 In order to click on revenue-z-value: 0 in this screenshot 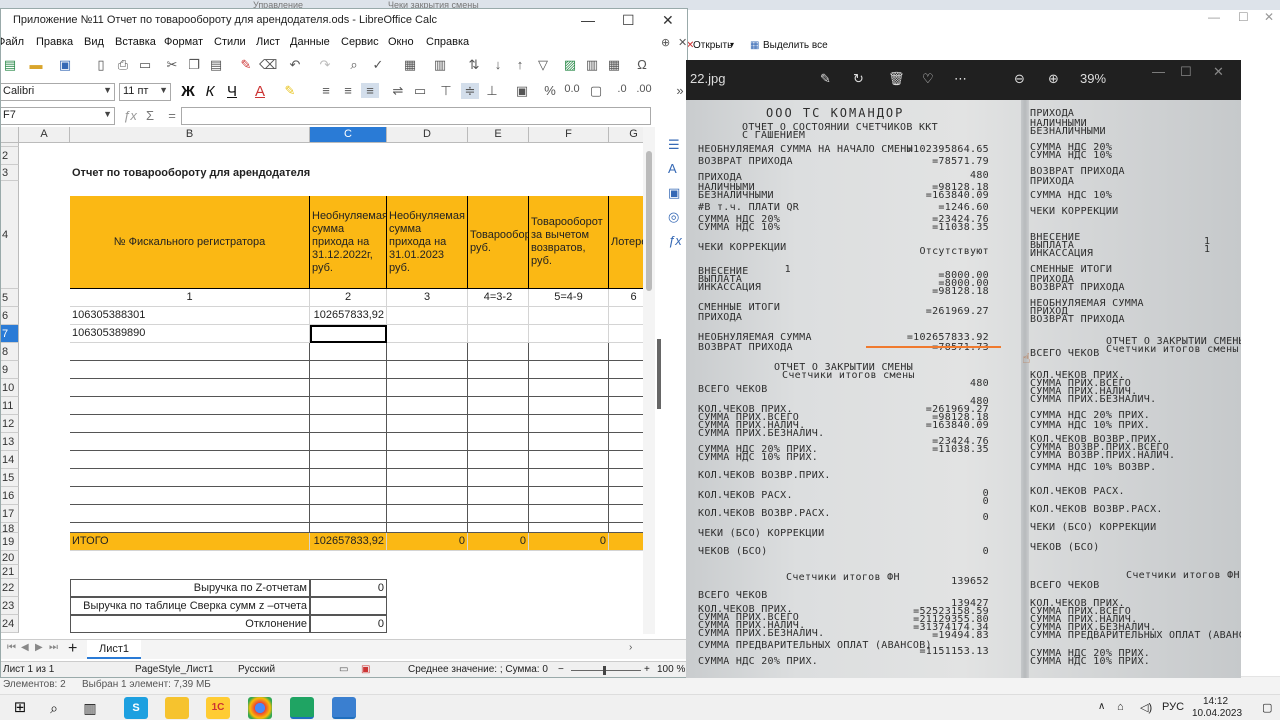, I will do `click(348, 588)`.